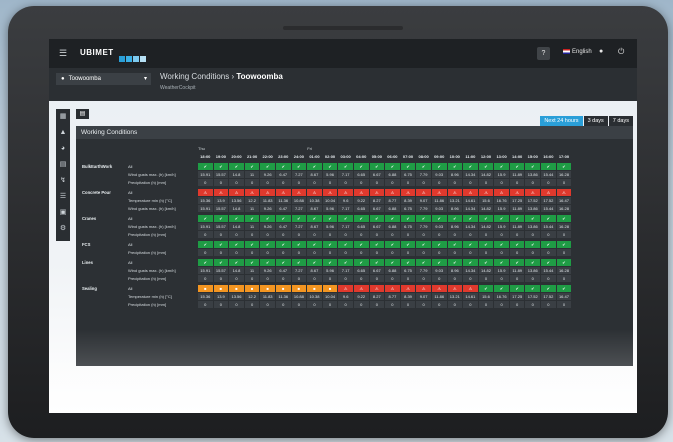 The height and width of the screenshot is (442, 673). Describe the element at coordinates (63, 213) in the screenshot. I see `sidebar-item-calendar: ▣` at that location.